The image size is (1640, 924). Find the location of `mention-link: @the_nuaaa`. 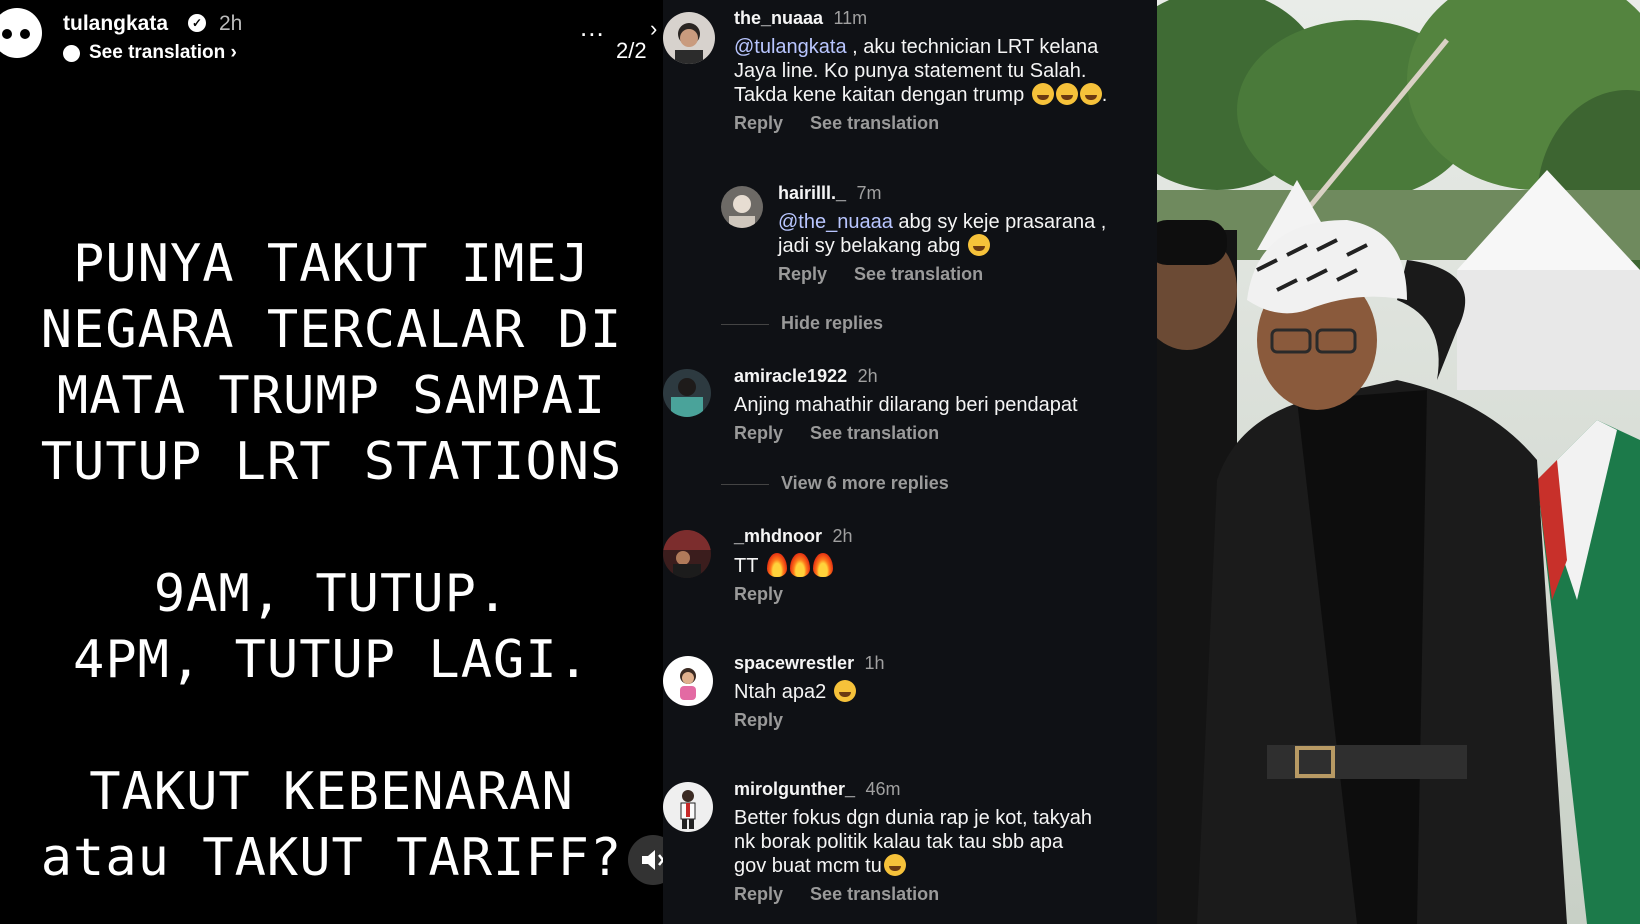

mention-link: @the_nuaaa is located at coordinates (835, 222).